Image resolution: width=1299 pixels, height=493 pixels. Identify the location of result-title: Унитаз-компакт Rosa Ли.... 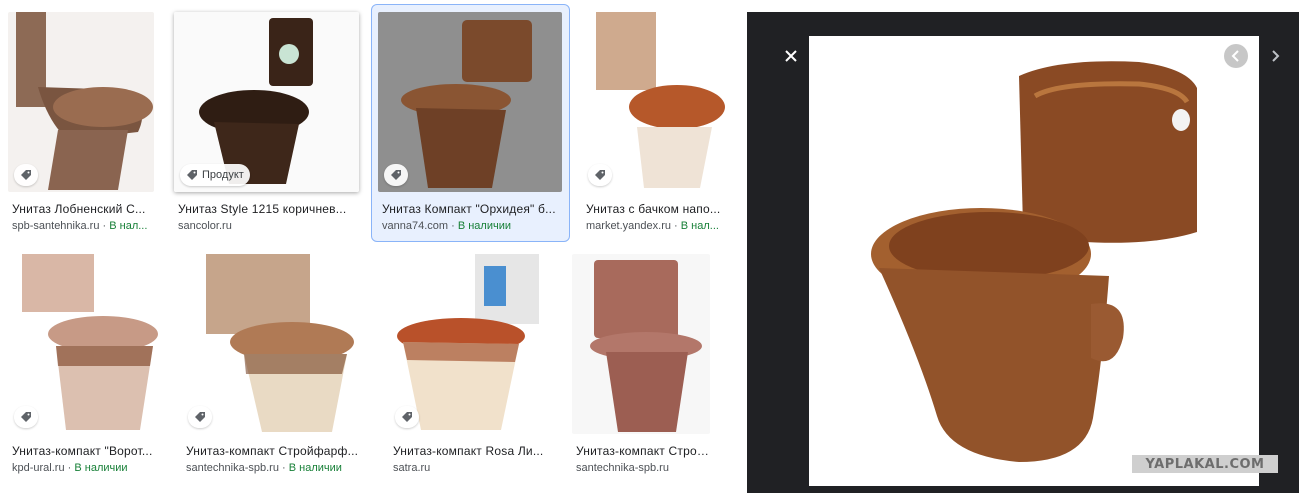
(473, 451).